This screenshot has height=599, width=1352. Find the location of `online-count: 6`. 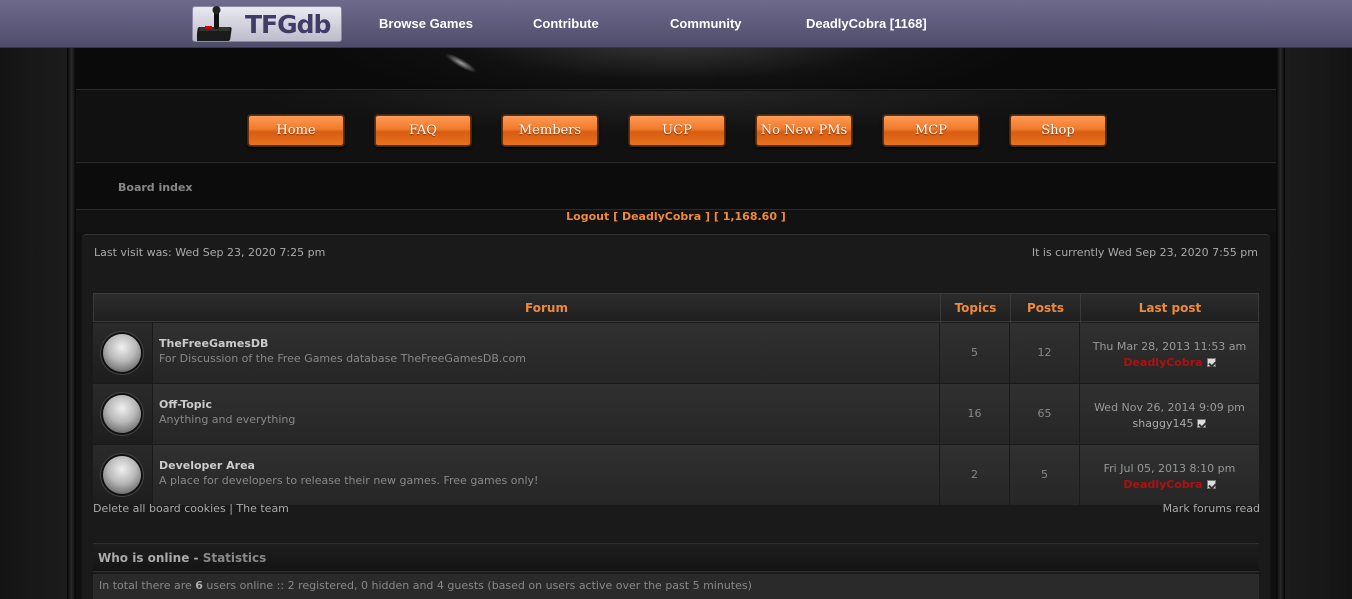

online-count: 6 is located at coordinates (199, 585).